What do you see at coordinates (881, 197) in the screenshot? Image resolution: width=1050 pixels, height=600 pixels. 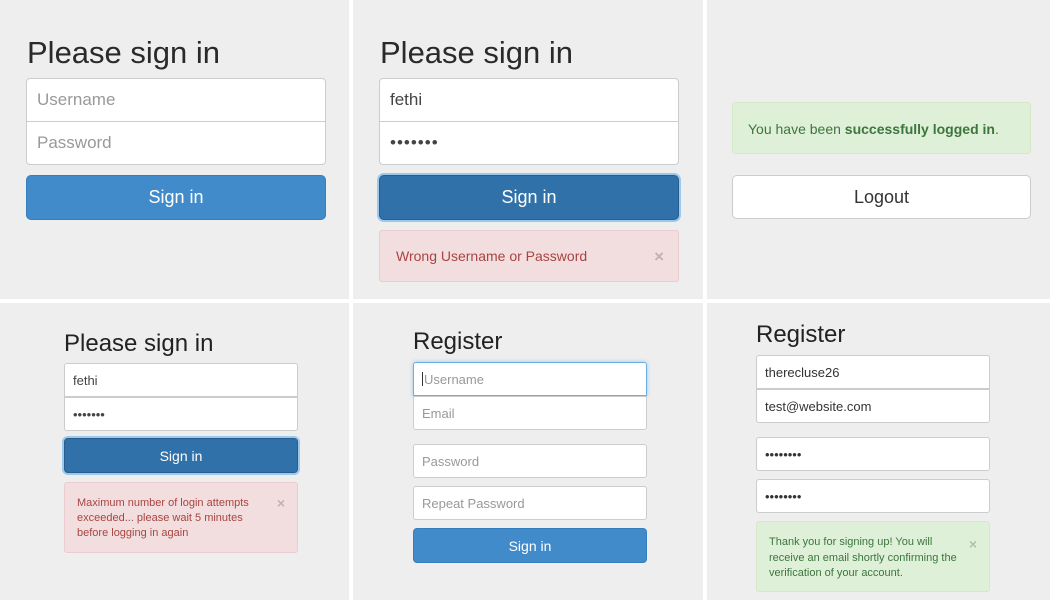 I see `logout-button: Logout` at bounding box center [881, 197].